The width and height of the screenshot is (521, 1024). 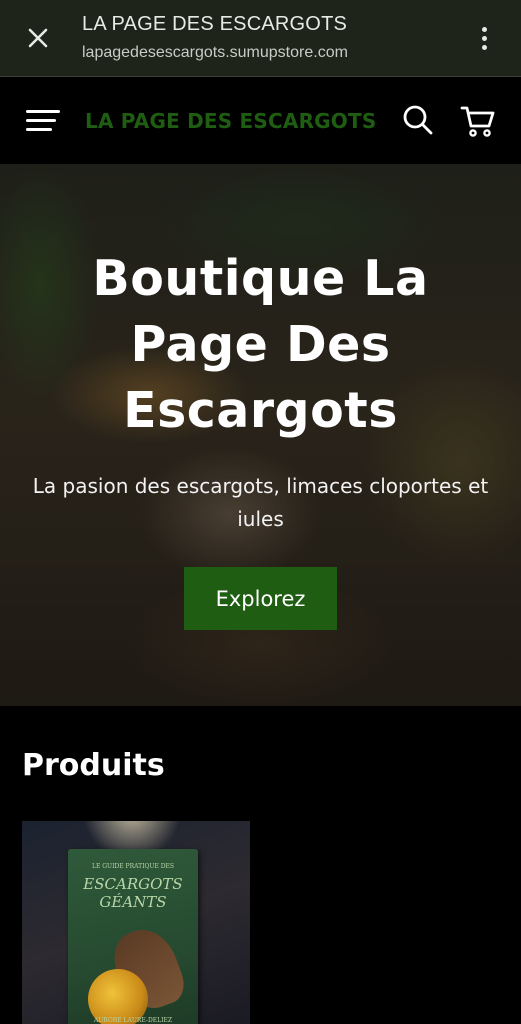 I want to click on close-icon, so click(x=38, y=38).